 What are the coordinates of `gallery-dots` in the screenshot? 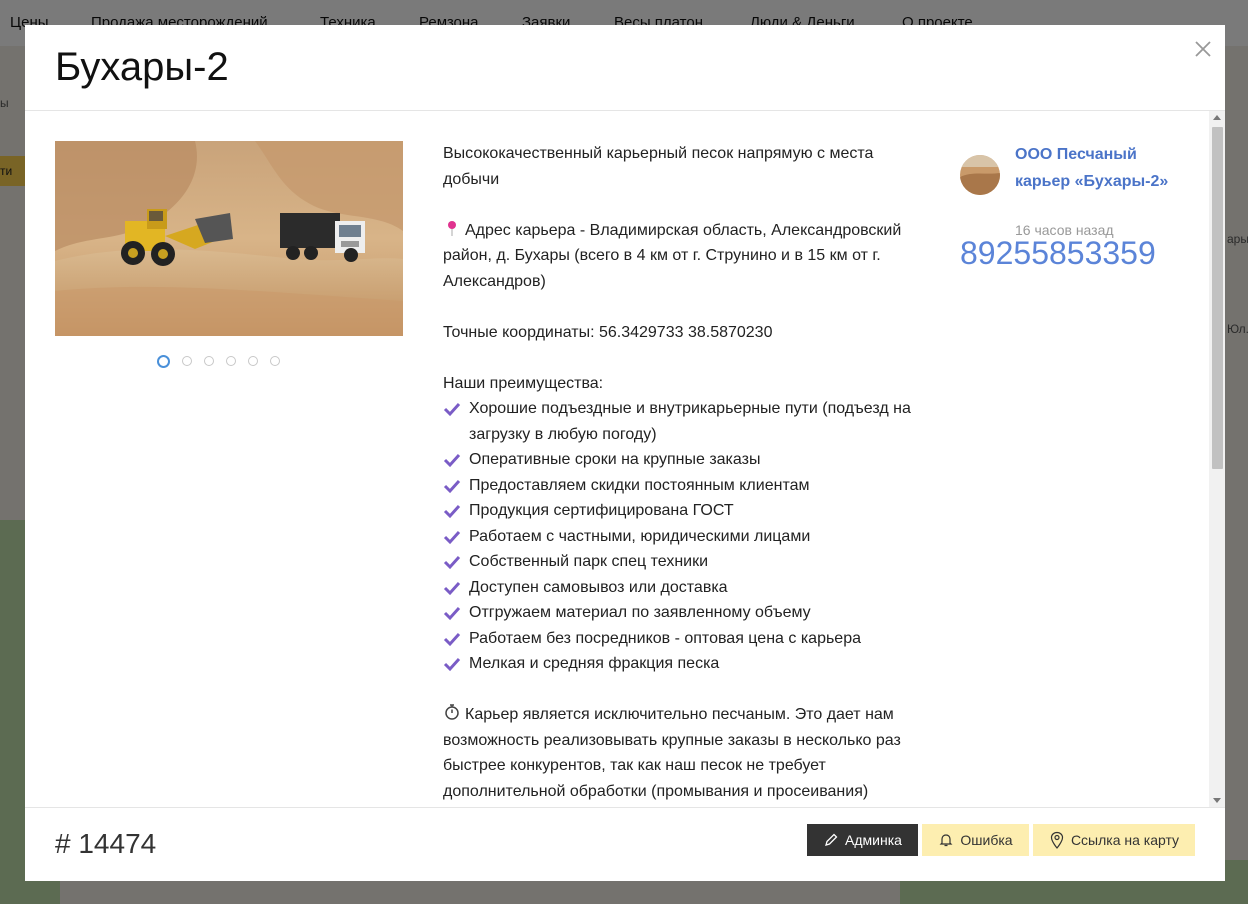 It's located at (218, 362).